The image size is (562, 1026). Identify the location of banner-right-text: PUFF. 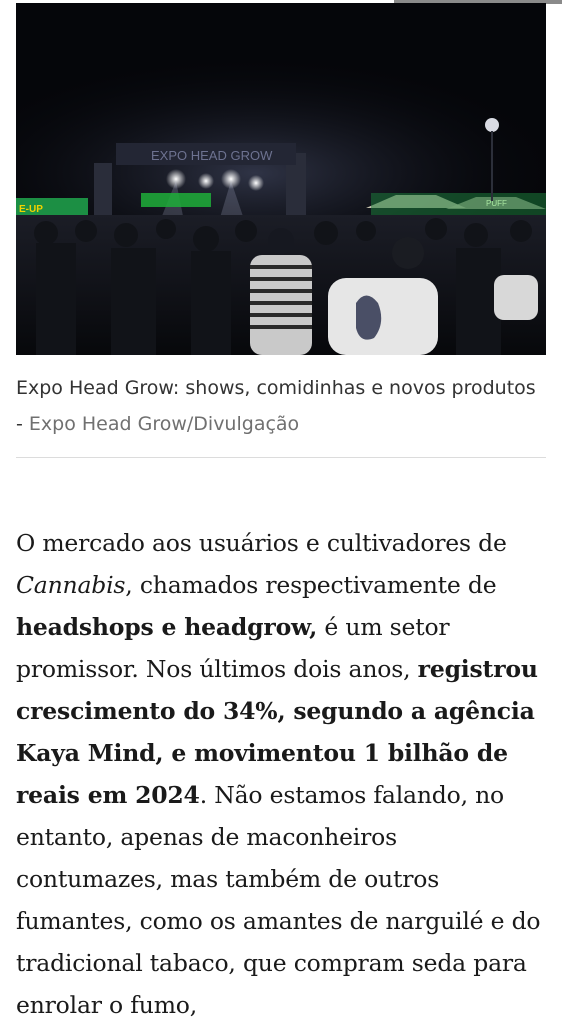
(496, 203).